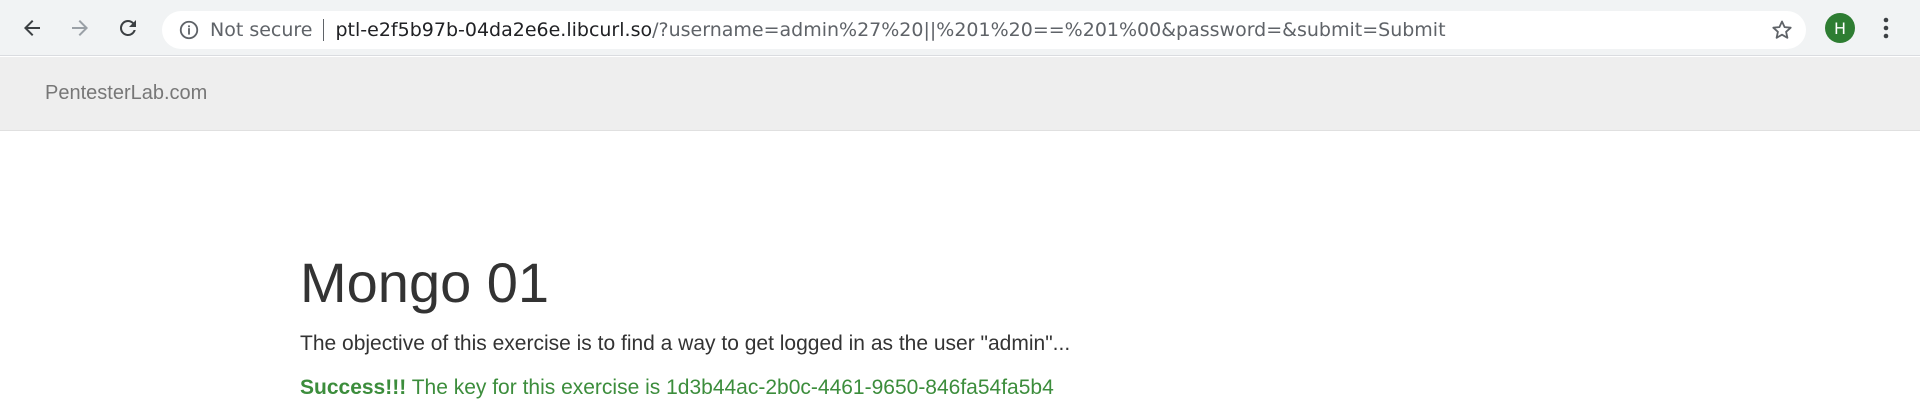 The height and width of the screenshot is (403, 1920). I want to click on omnibox-divider, so click(323, 30).